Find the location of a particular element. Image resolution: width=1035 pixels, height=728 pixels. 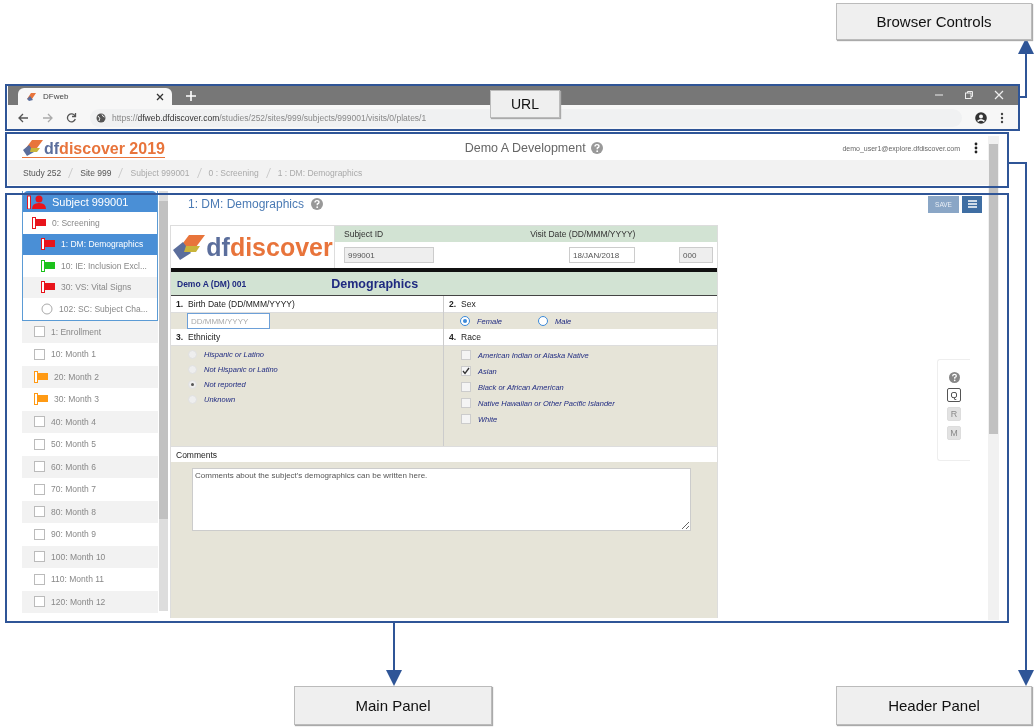

question-number: 4. is located at coordinates (453, 337).